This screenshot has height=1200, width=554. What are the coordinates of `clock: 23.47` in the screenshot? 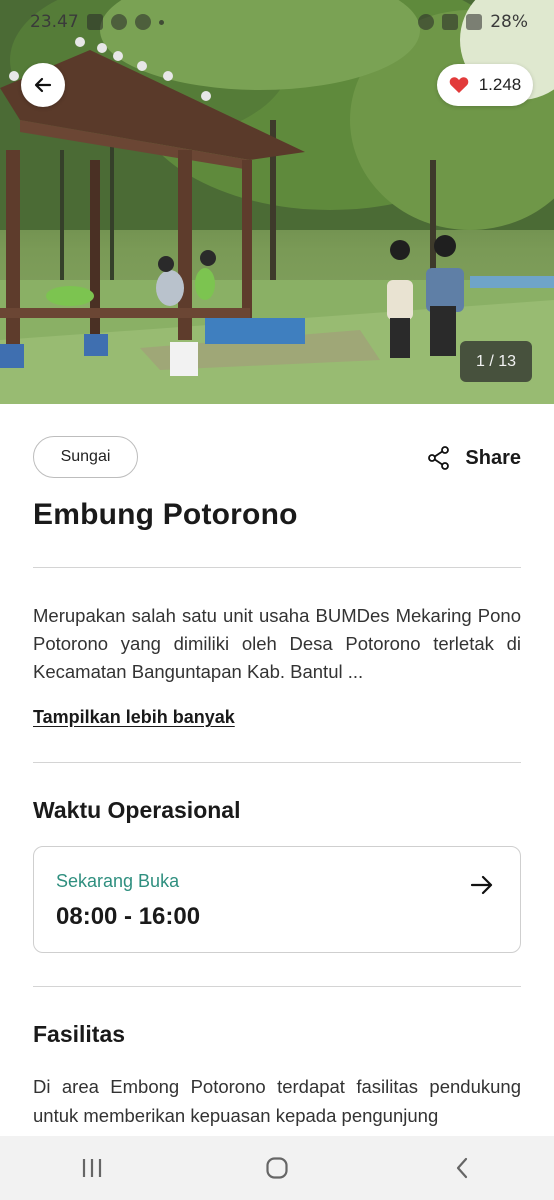 It's located at (54, 22).